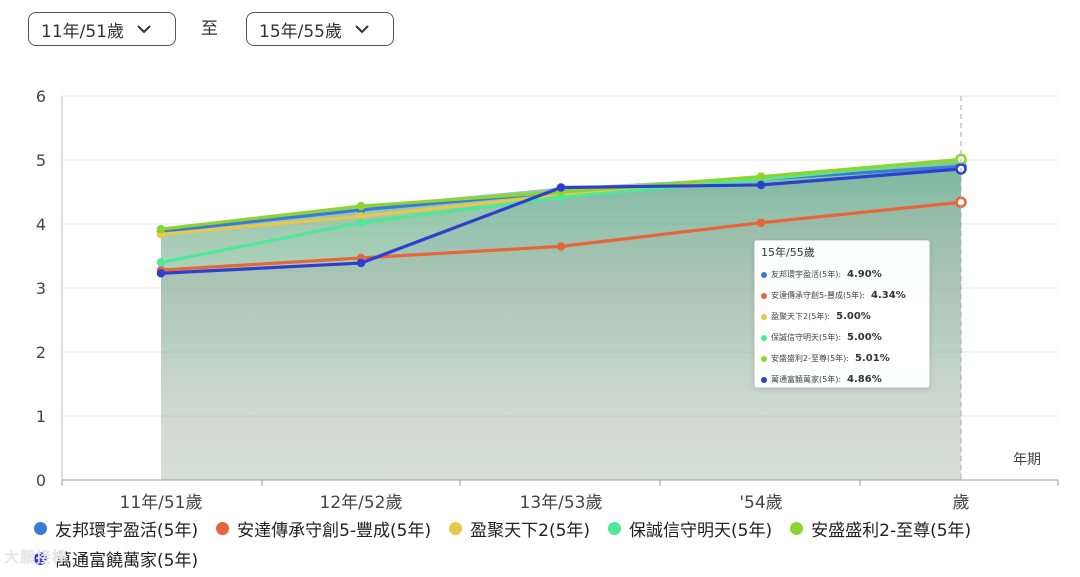 Image resolution: width=1080 pixels, height=577 pixels. What do you see at coordinates (530, 530) in the screenshot?
I see `legend-label: 盈聚天下2(5年)` at bounding box center [530, 530].